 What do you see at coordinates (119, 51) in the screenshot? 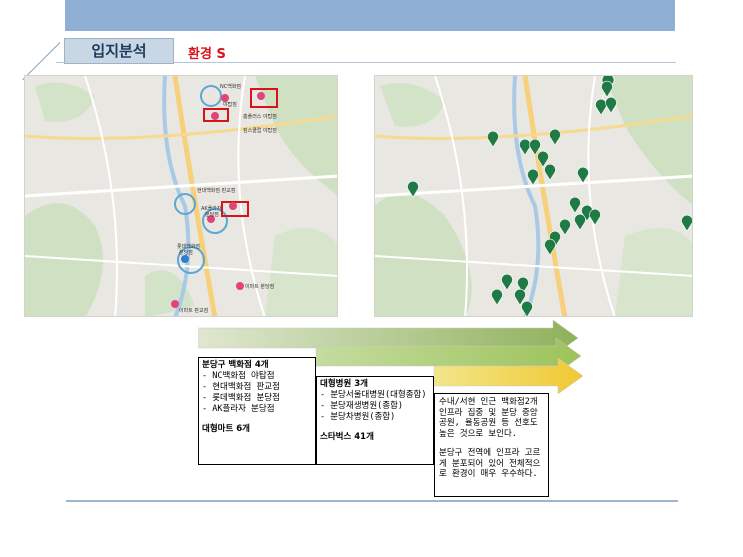
I see `section-tag: 입지분석` at bounding box center [119, 51].